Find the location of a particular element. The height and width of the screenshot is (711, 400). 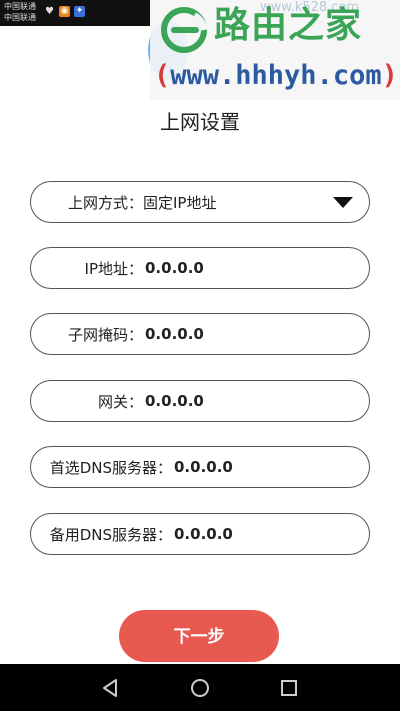

subnet-mask-label: 子网掩码： is located at coordinates (105, 334).